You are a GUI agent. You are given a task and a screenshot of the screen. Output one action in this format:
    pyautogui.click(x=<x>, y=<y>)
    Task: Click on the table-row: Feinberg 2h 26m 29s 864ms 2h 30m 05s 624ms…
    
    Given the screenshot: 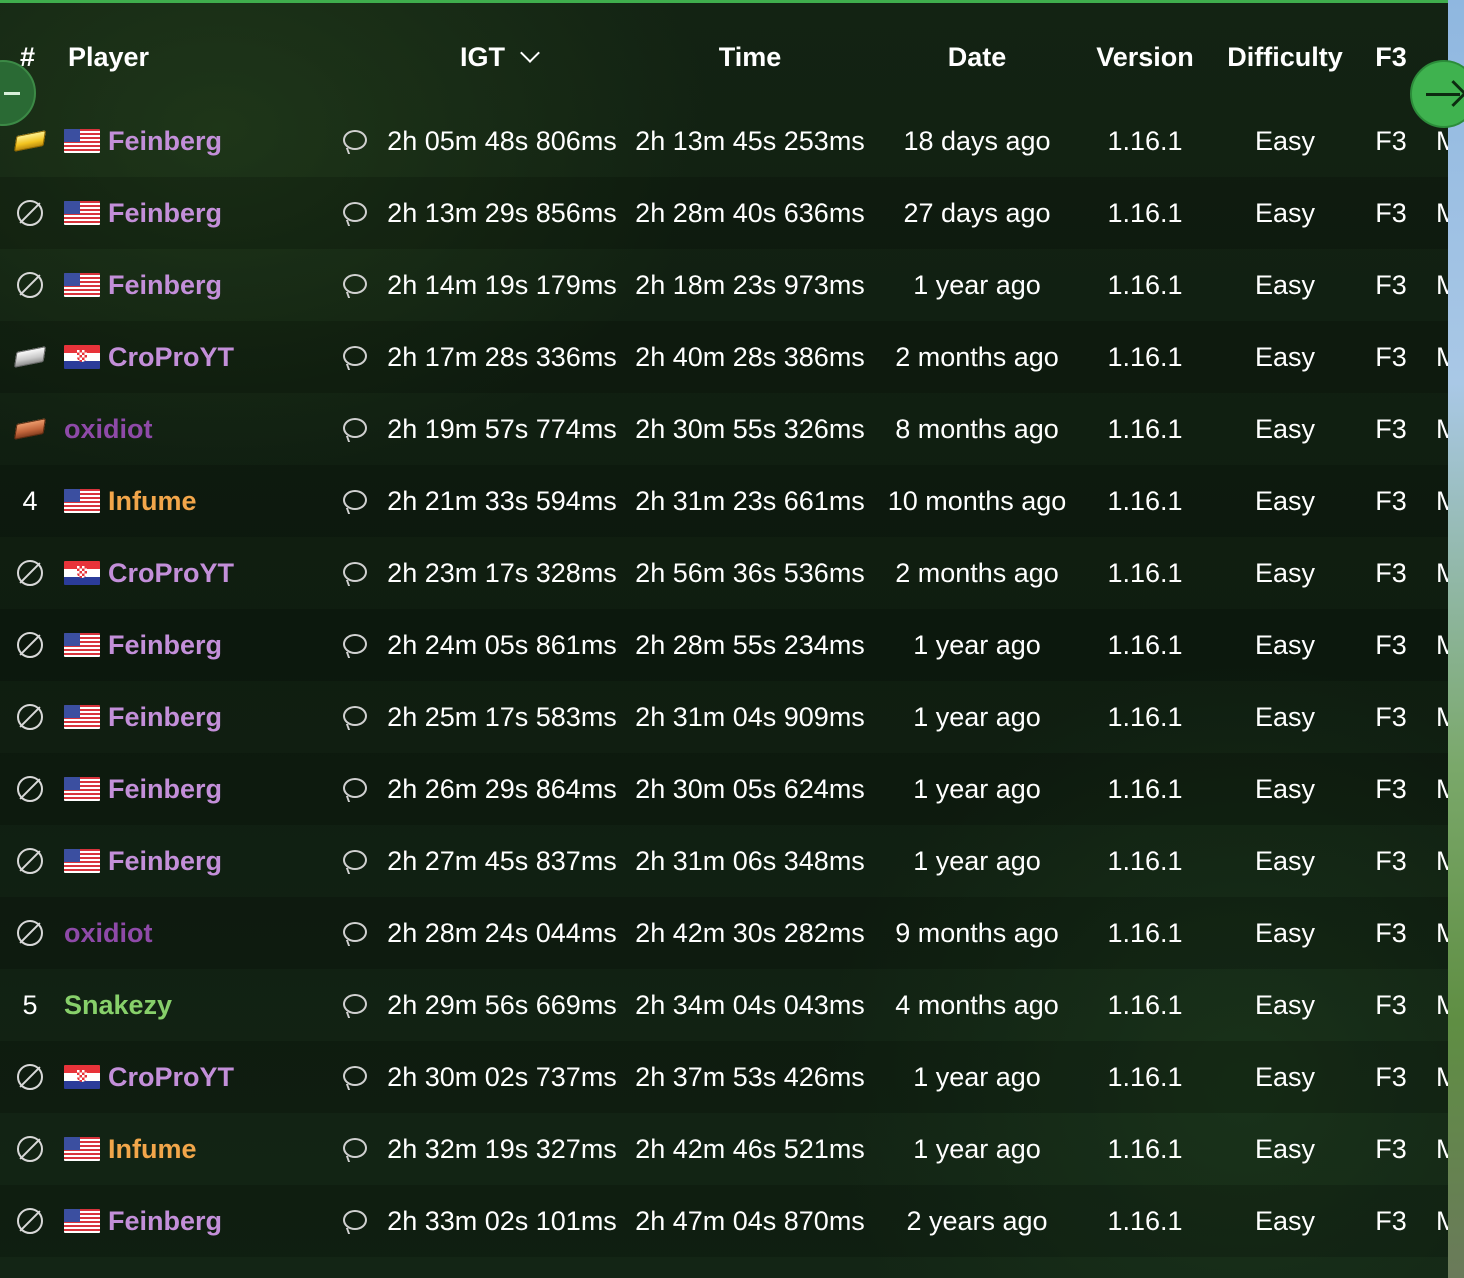 What is the action you would take?
    pyautogui.click(x=724, y=789)
    